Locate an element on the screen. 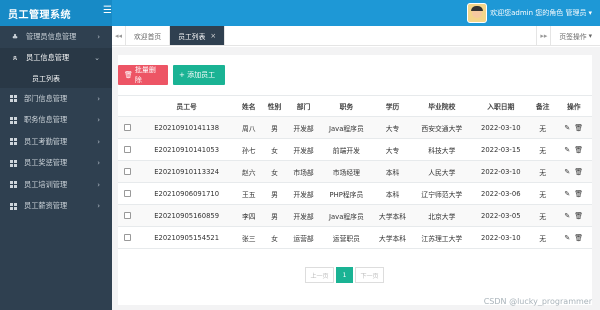 This screenshot has height=310, width=600. cell-id: E20210905160859 is located at coordinates (186, 215).